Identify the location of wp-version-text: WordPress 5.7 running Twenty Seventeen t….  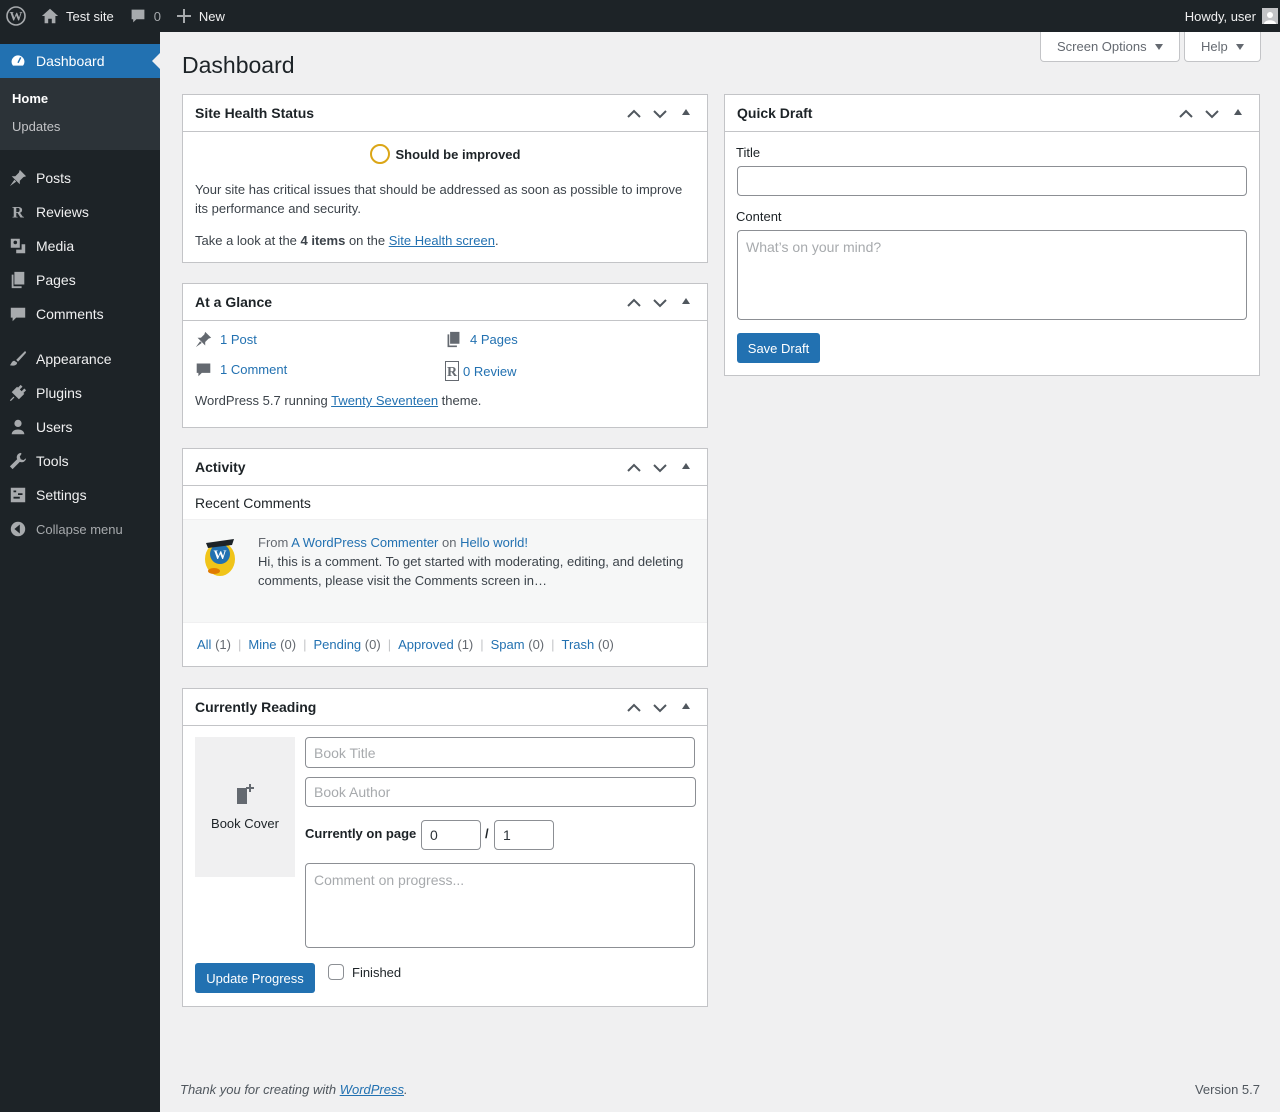
(338, 400).